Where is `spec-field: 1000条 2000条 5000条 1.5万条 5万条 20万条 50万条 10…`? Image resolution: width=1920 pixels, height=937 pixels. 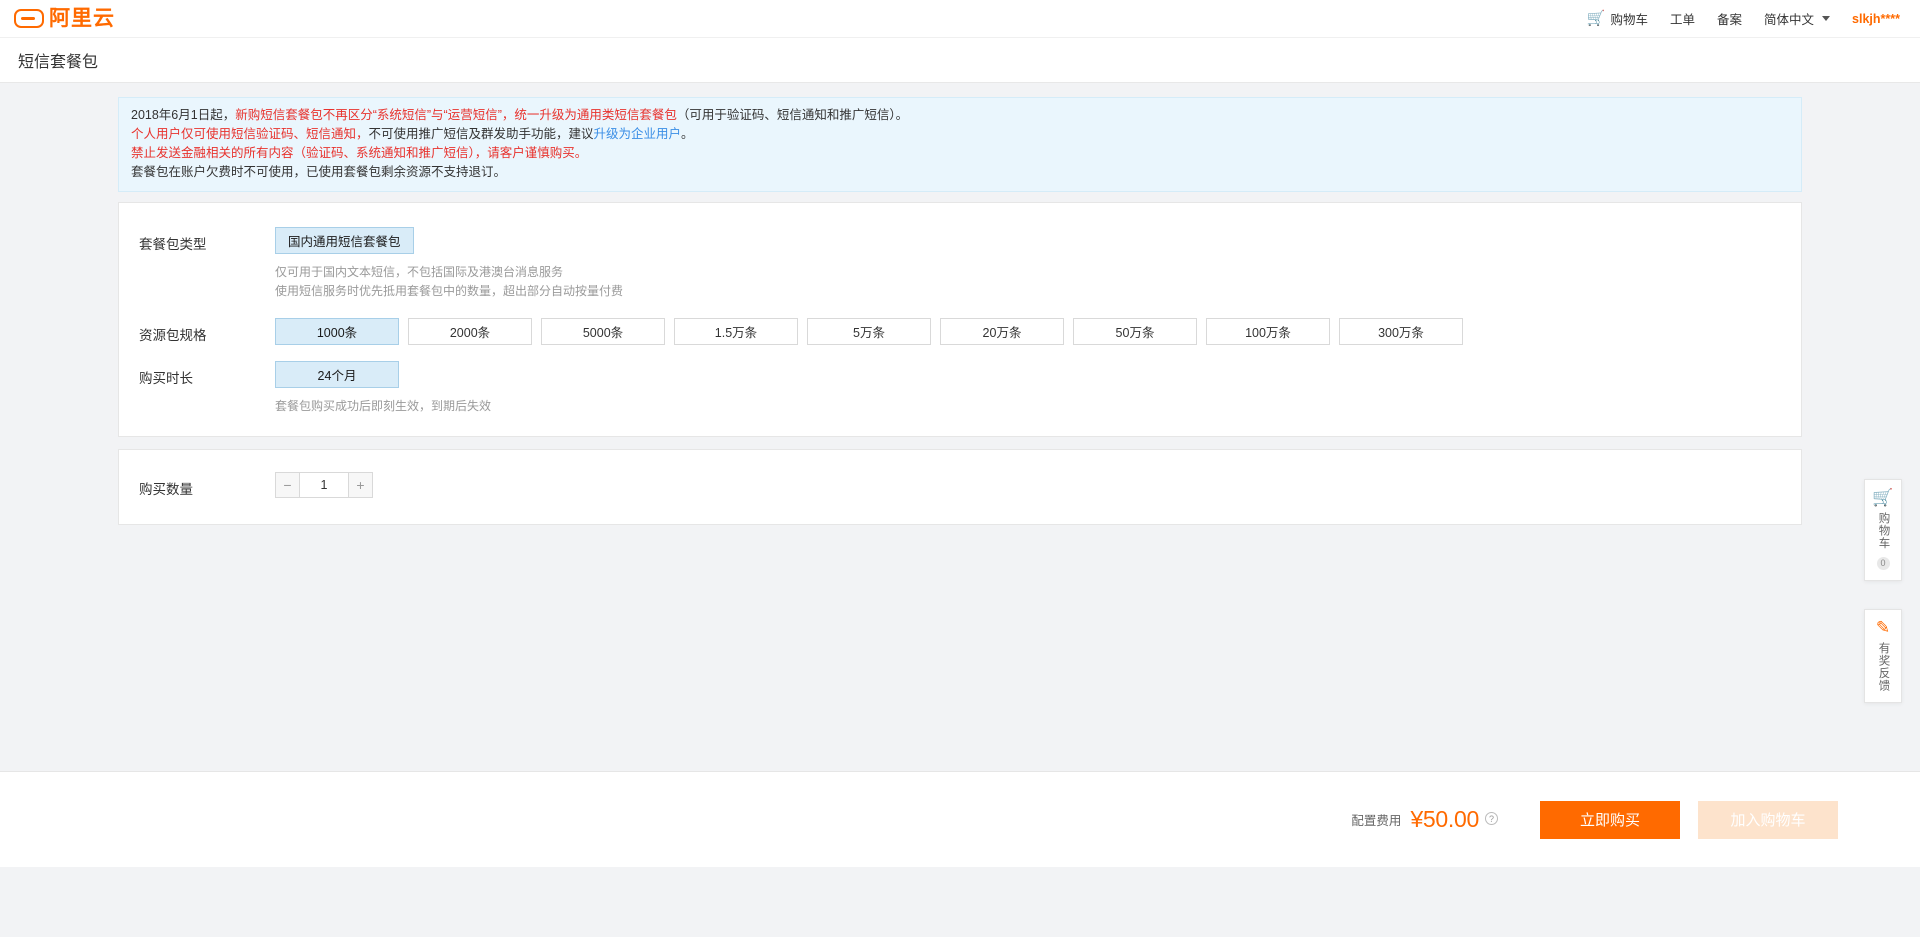
spec-field: 1000条 2000条 5000条 1.5万条 5万条 20万条 50万条 10… is located at coordinates (1038, 332).